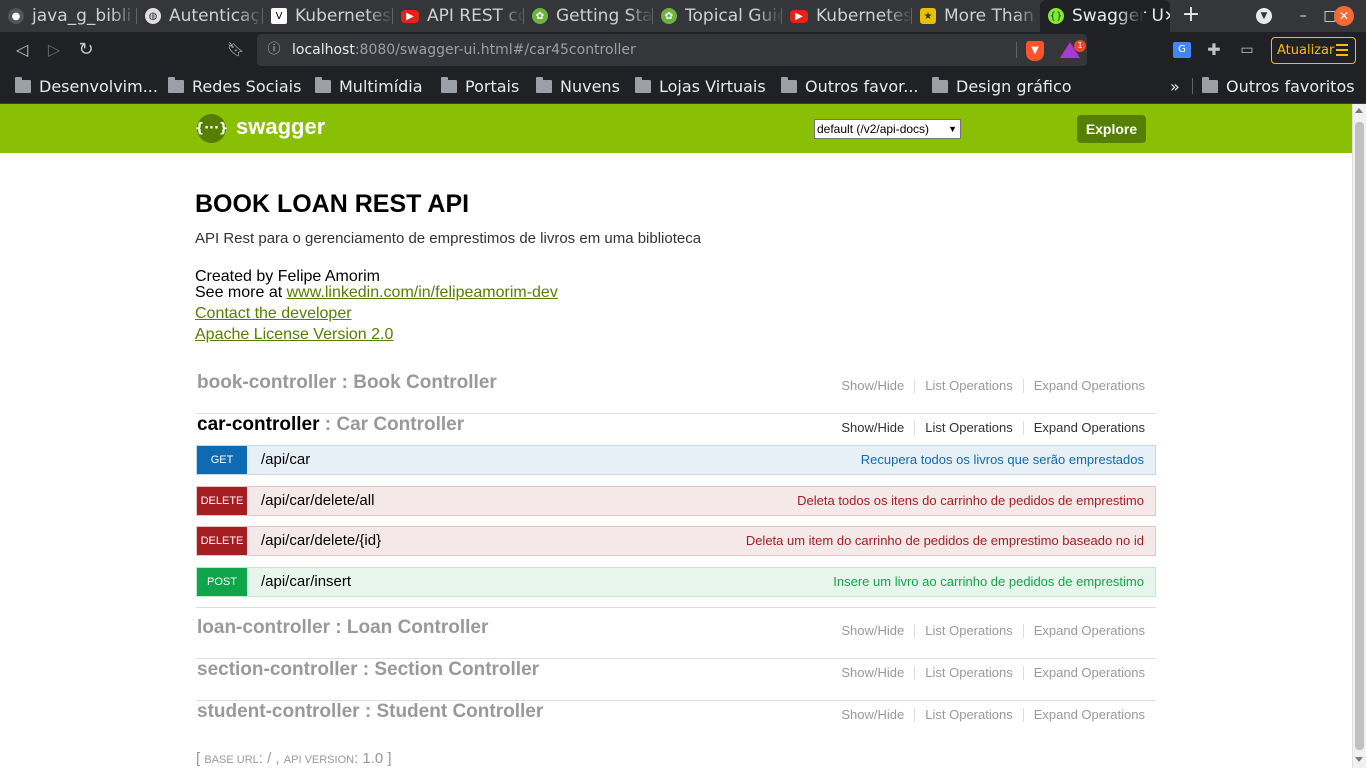 Image resolution: width=1366 pixels, height=768 pixels. I want to click on base-url-label: base url, so click(231, 760).